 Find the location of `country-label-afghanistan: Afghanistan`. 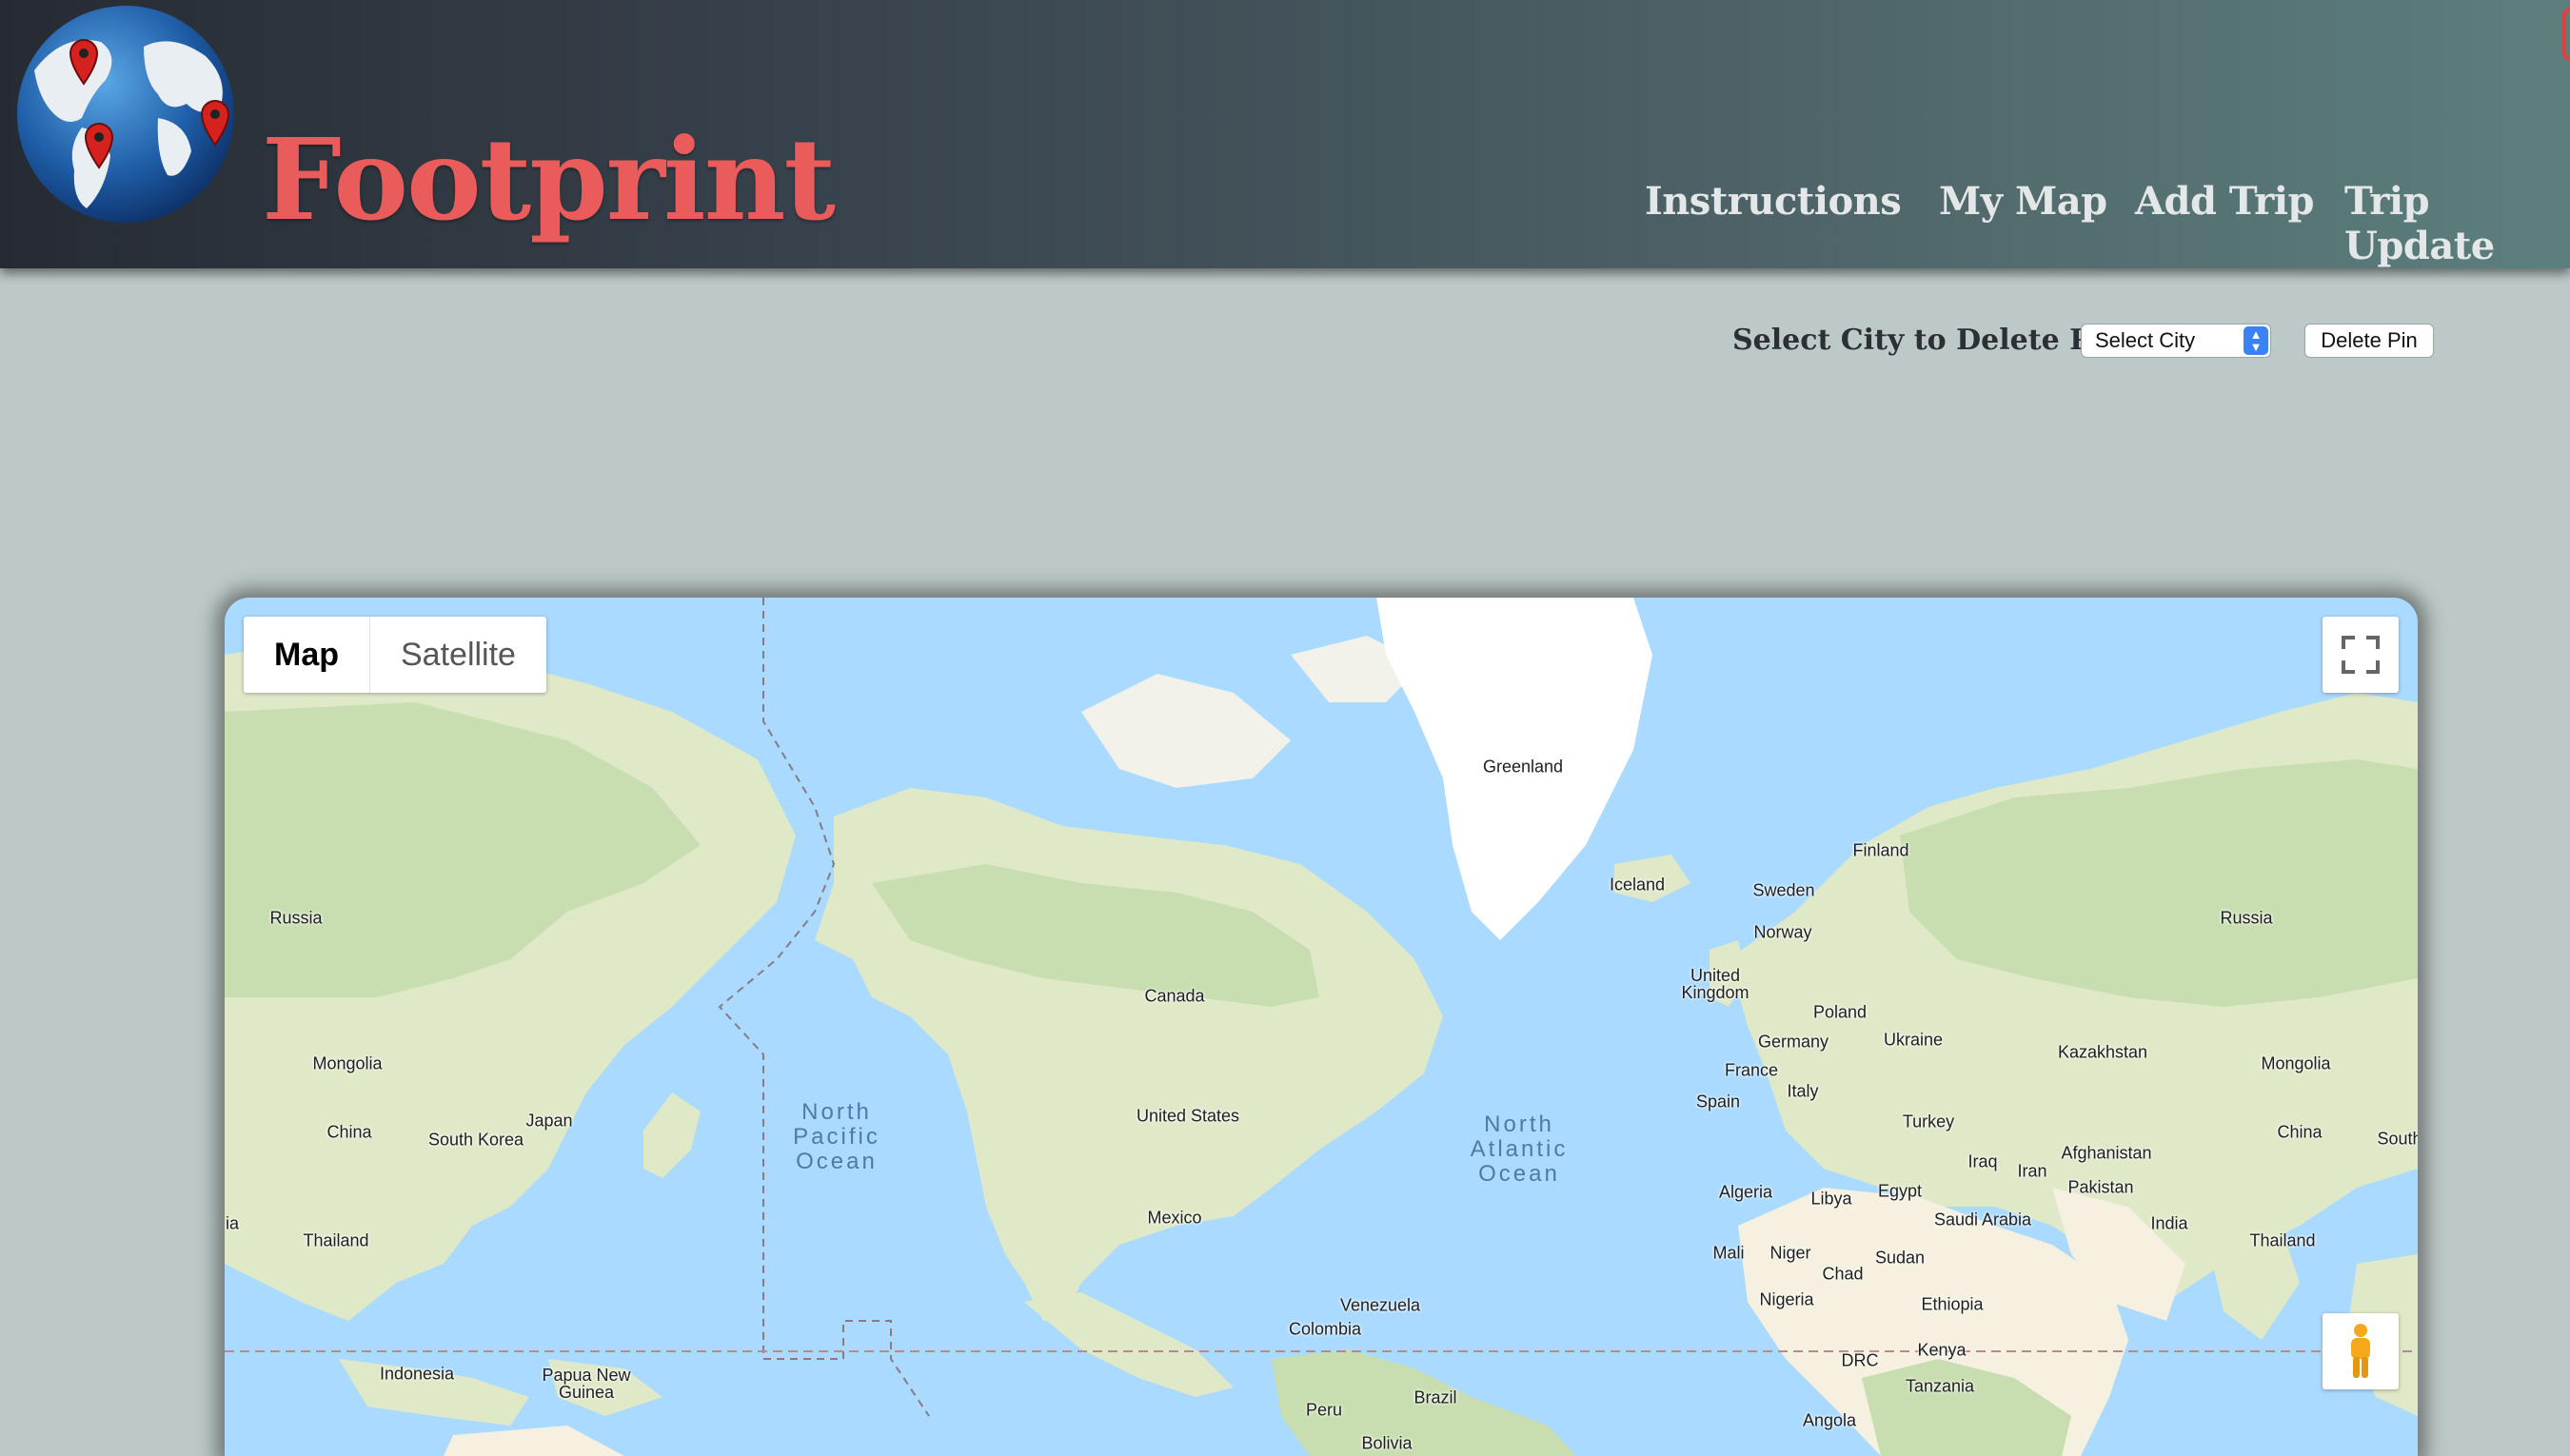

country-label-afghanistan: Afghanistan is located at coordinates (2106, 1153).